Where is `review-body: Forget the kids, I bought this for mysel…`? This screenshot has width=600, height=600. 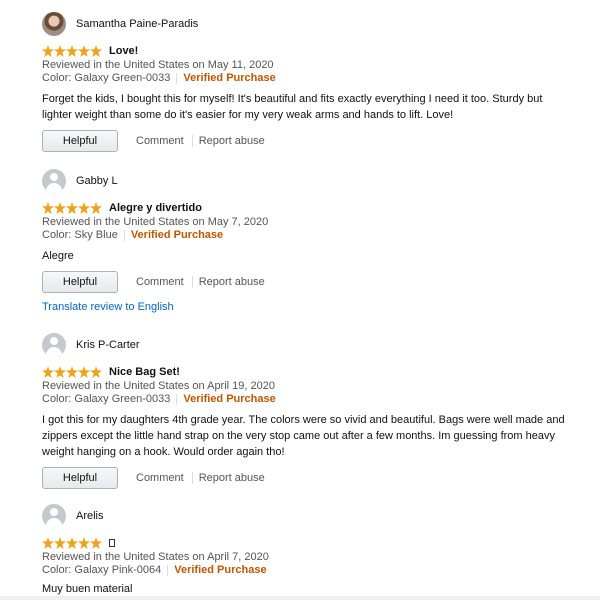 review-body: Forget the kids, I bought this for mysel… is located at coordinates (292, 107).